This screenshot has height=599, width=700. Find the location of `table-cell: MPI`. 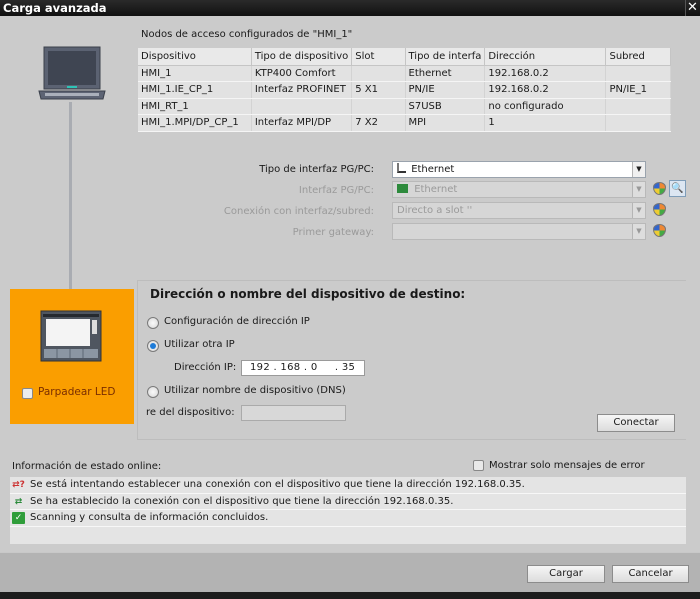

table-cell: MPI is located at coordinates (445, 123).